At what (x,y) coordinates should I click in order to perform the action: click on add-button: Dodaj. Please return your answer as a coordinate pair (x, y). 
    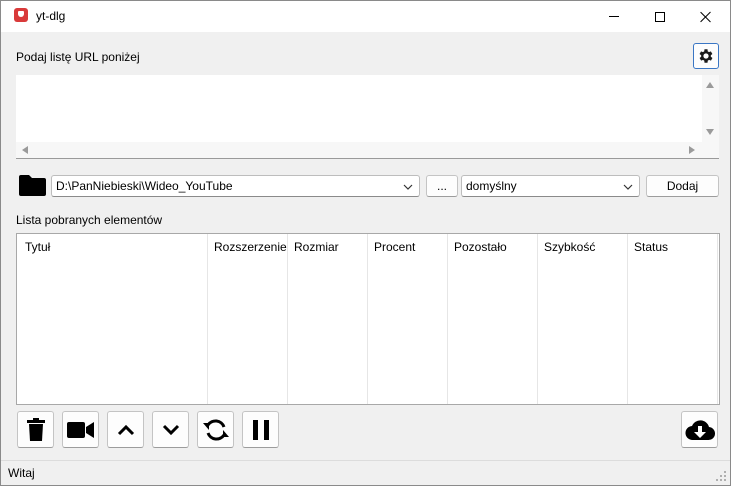
    Looking at the image, I should click on (682, 186).